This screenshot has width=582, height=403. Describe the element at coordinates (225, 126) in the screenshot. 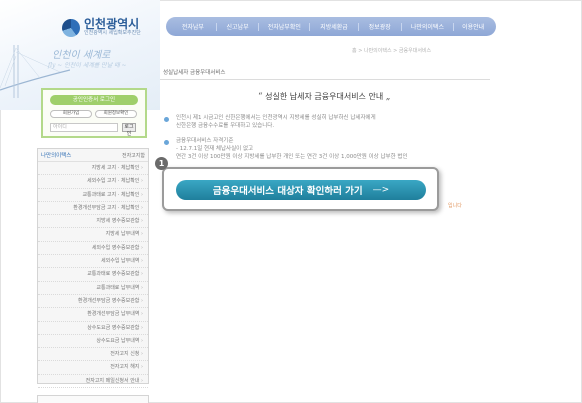

I see `intro-line-2: 신한은행 금융수수료를 우대하고 있습니다.` at that location.